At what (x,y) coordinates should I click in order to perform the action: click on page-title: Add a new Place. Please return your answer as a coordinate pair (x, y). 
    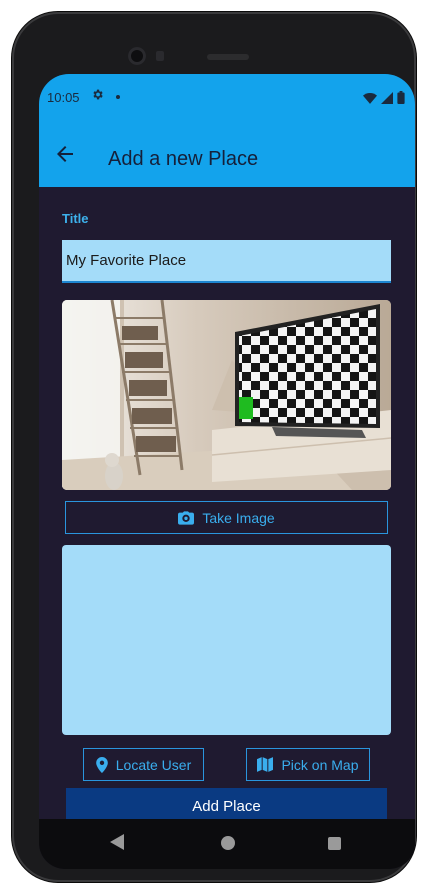
    Looking at the image, I should click on (183, 159).